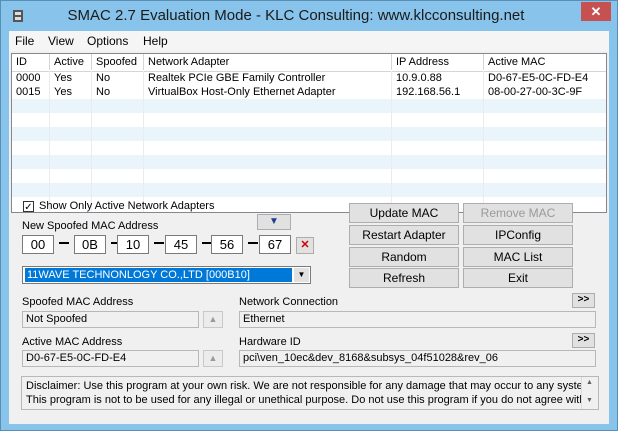 This screenshot has height=431, width=618. Describe the element at coordinates (90, 226) in the screenshot. I see `new-mac-label: New Spoofed MAC Address` at that location.